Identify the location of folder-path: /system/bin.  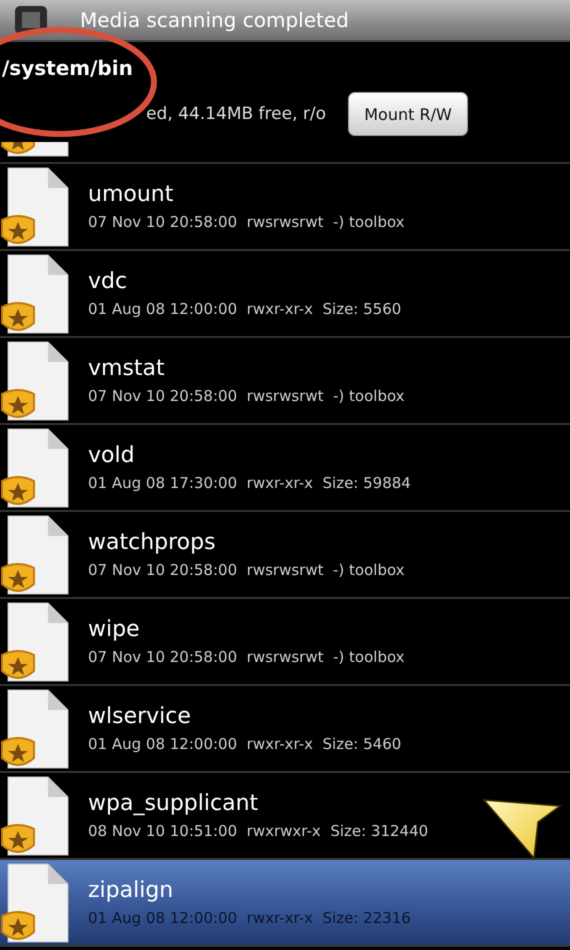
(68, 68).